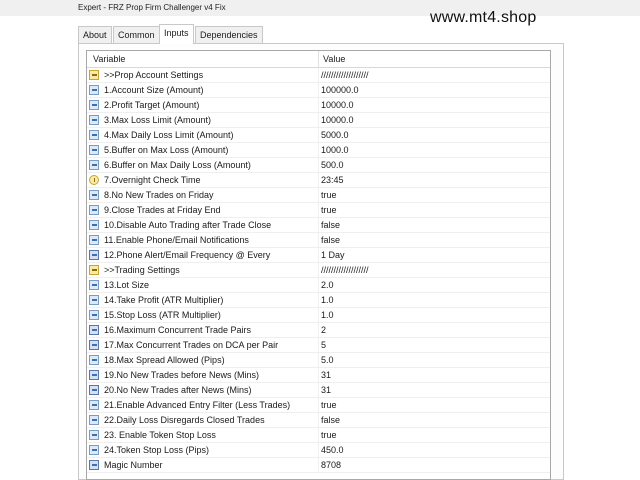 The height and width of the screenshot is (480, 640). I want to click on variable-value: 23:45, so click(332, 180).